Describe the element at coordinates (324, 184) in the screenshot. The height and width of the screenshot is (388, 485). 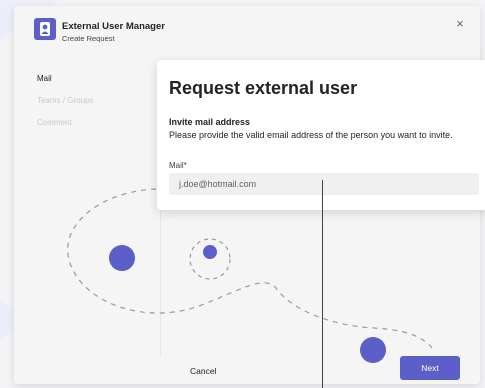
I see `mail-input` at that location.